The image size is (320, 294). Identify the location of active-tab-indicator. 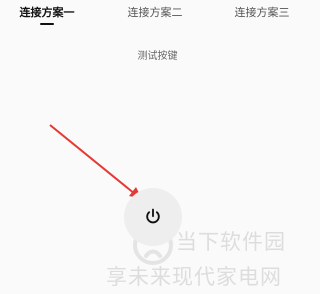
(47, 24).